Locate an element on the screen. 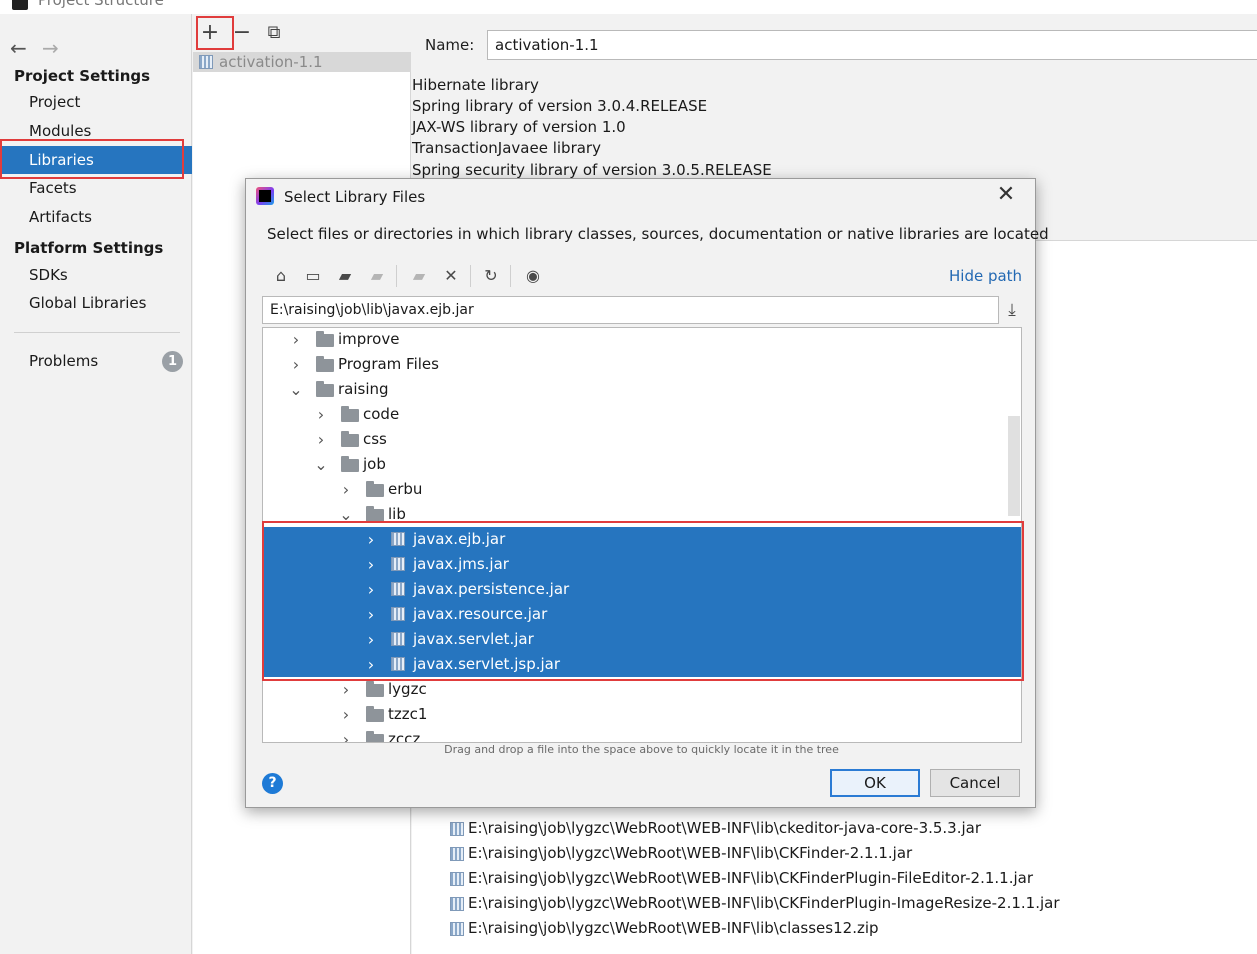 This screenshot has height=954, width=1257. tree-item-jar: › javax.ejb.jar is located at coordinates (642, 539).